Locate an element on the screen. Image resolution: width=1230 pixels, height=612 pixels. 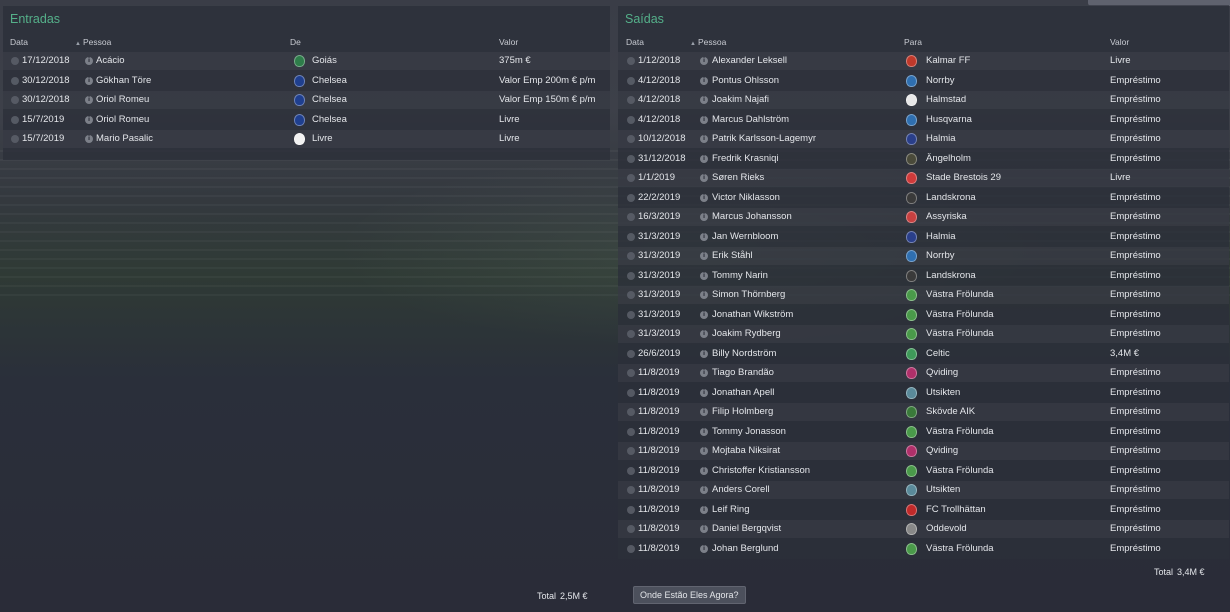
outgoing-header-to: Para is located at coordinates (913, 42).